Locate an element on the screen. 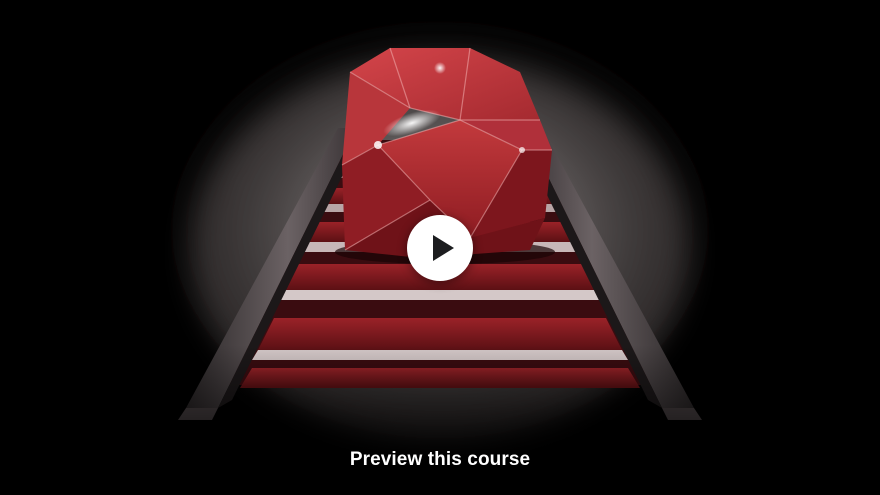 The height and width of the screenshot is (495, 880). play-icon is located at coordinates (443, 248).